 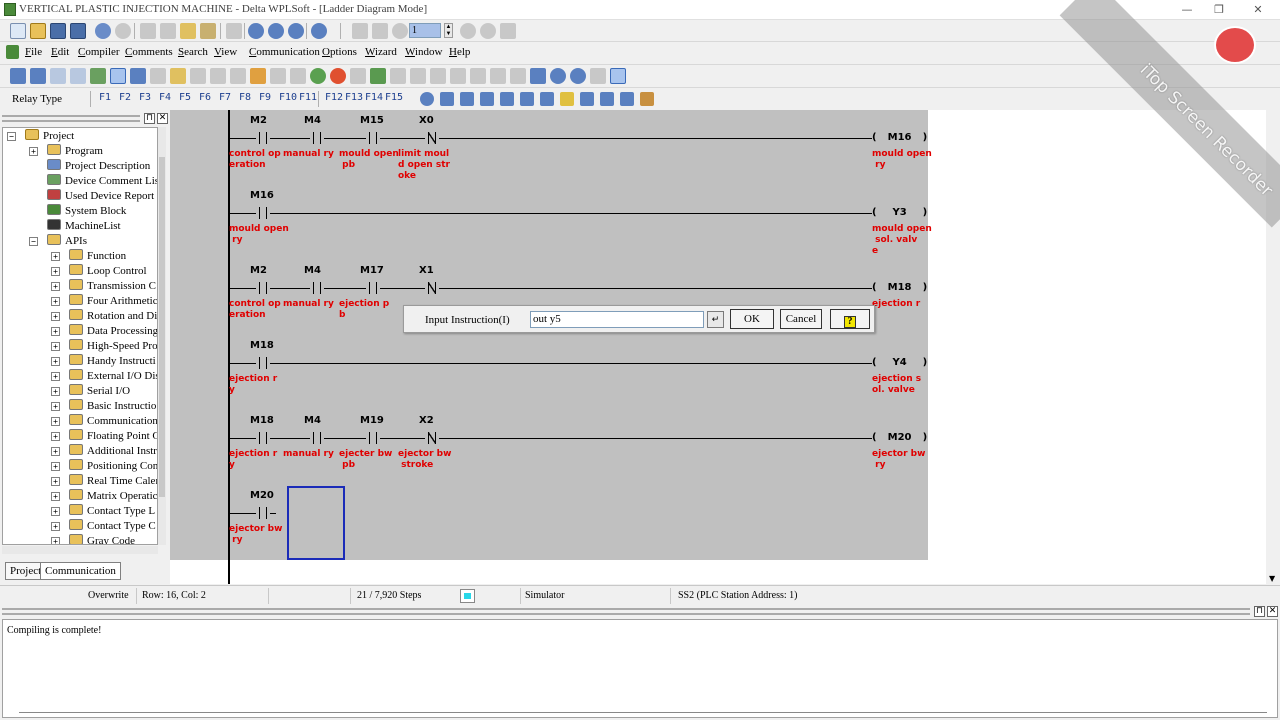 I want to click on tool-k-icon, so click(x=438, y=76).